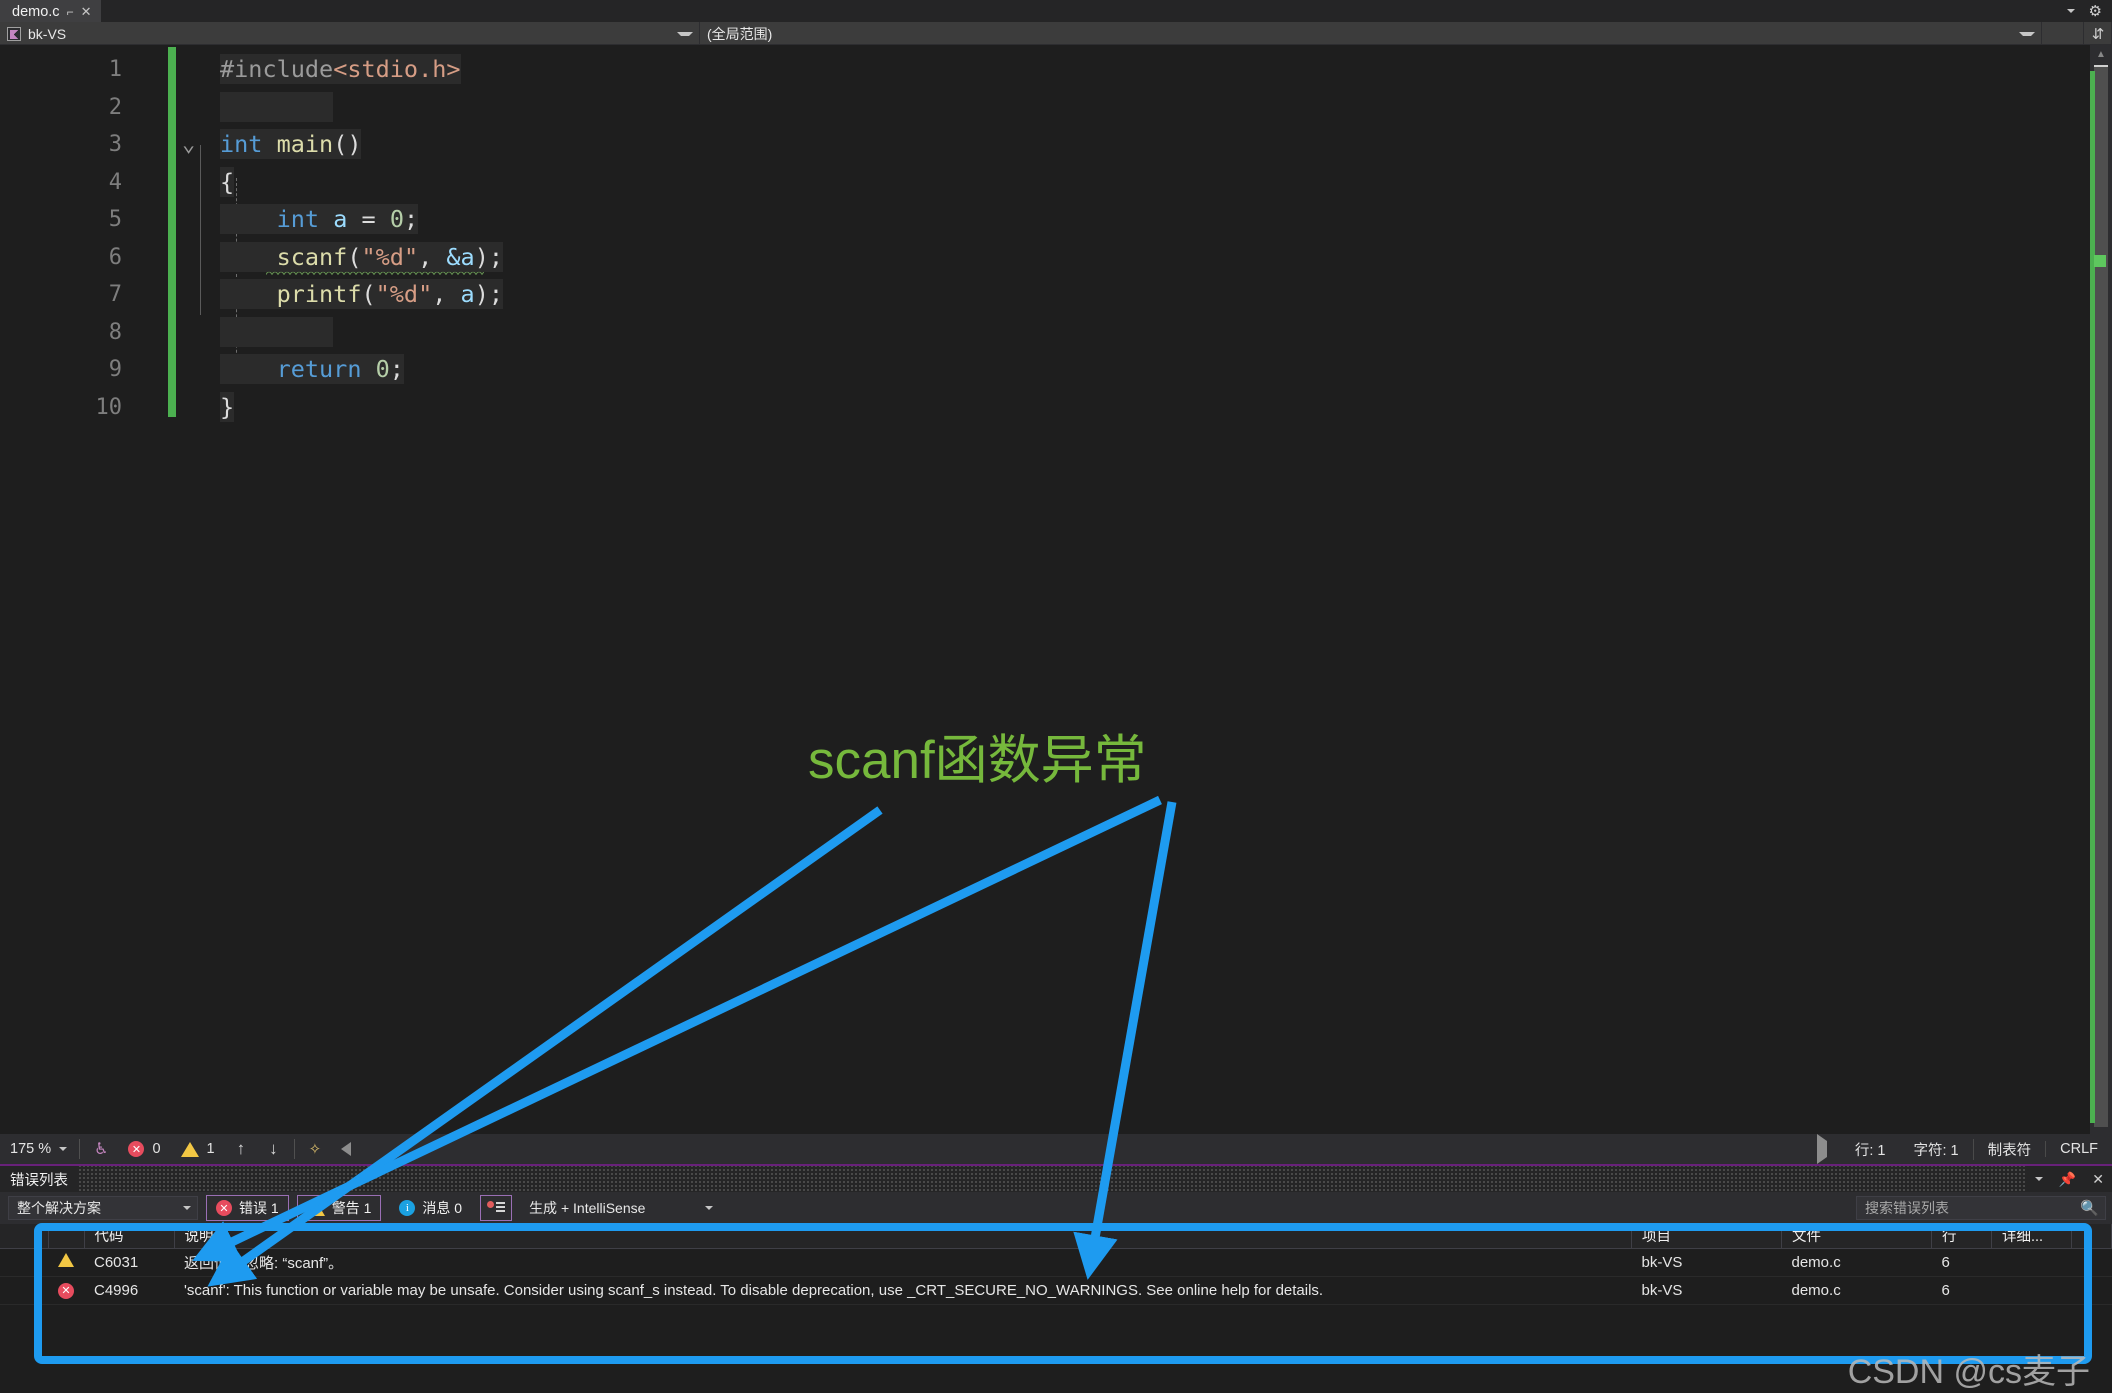  I want to click on code-line: #include<stdio.h>, so click(1136, 70).